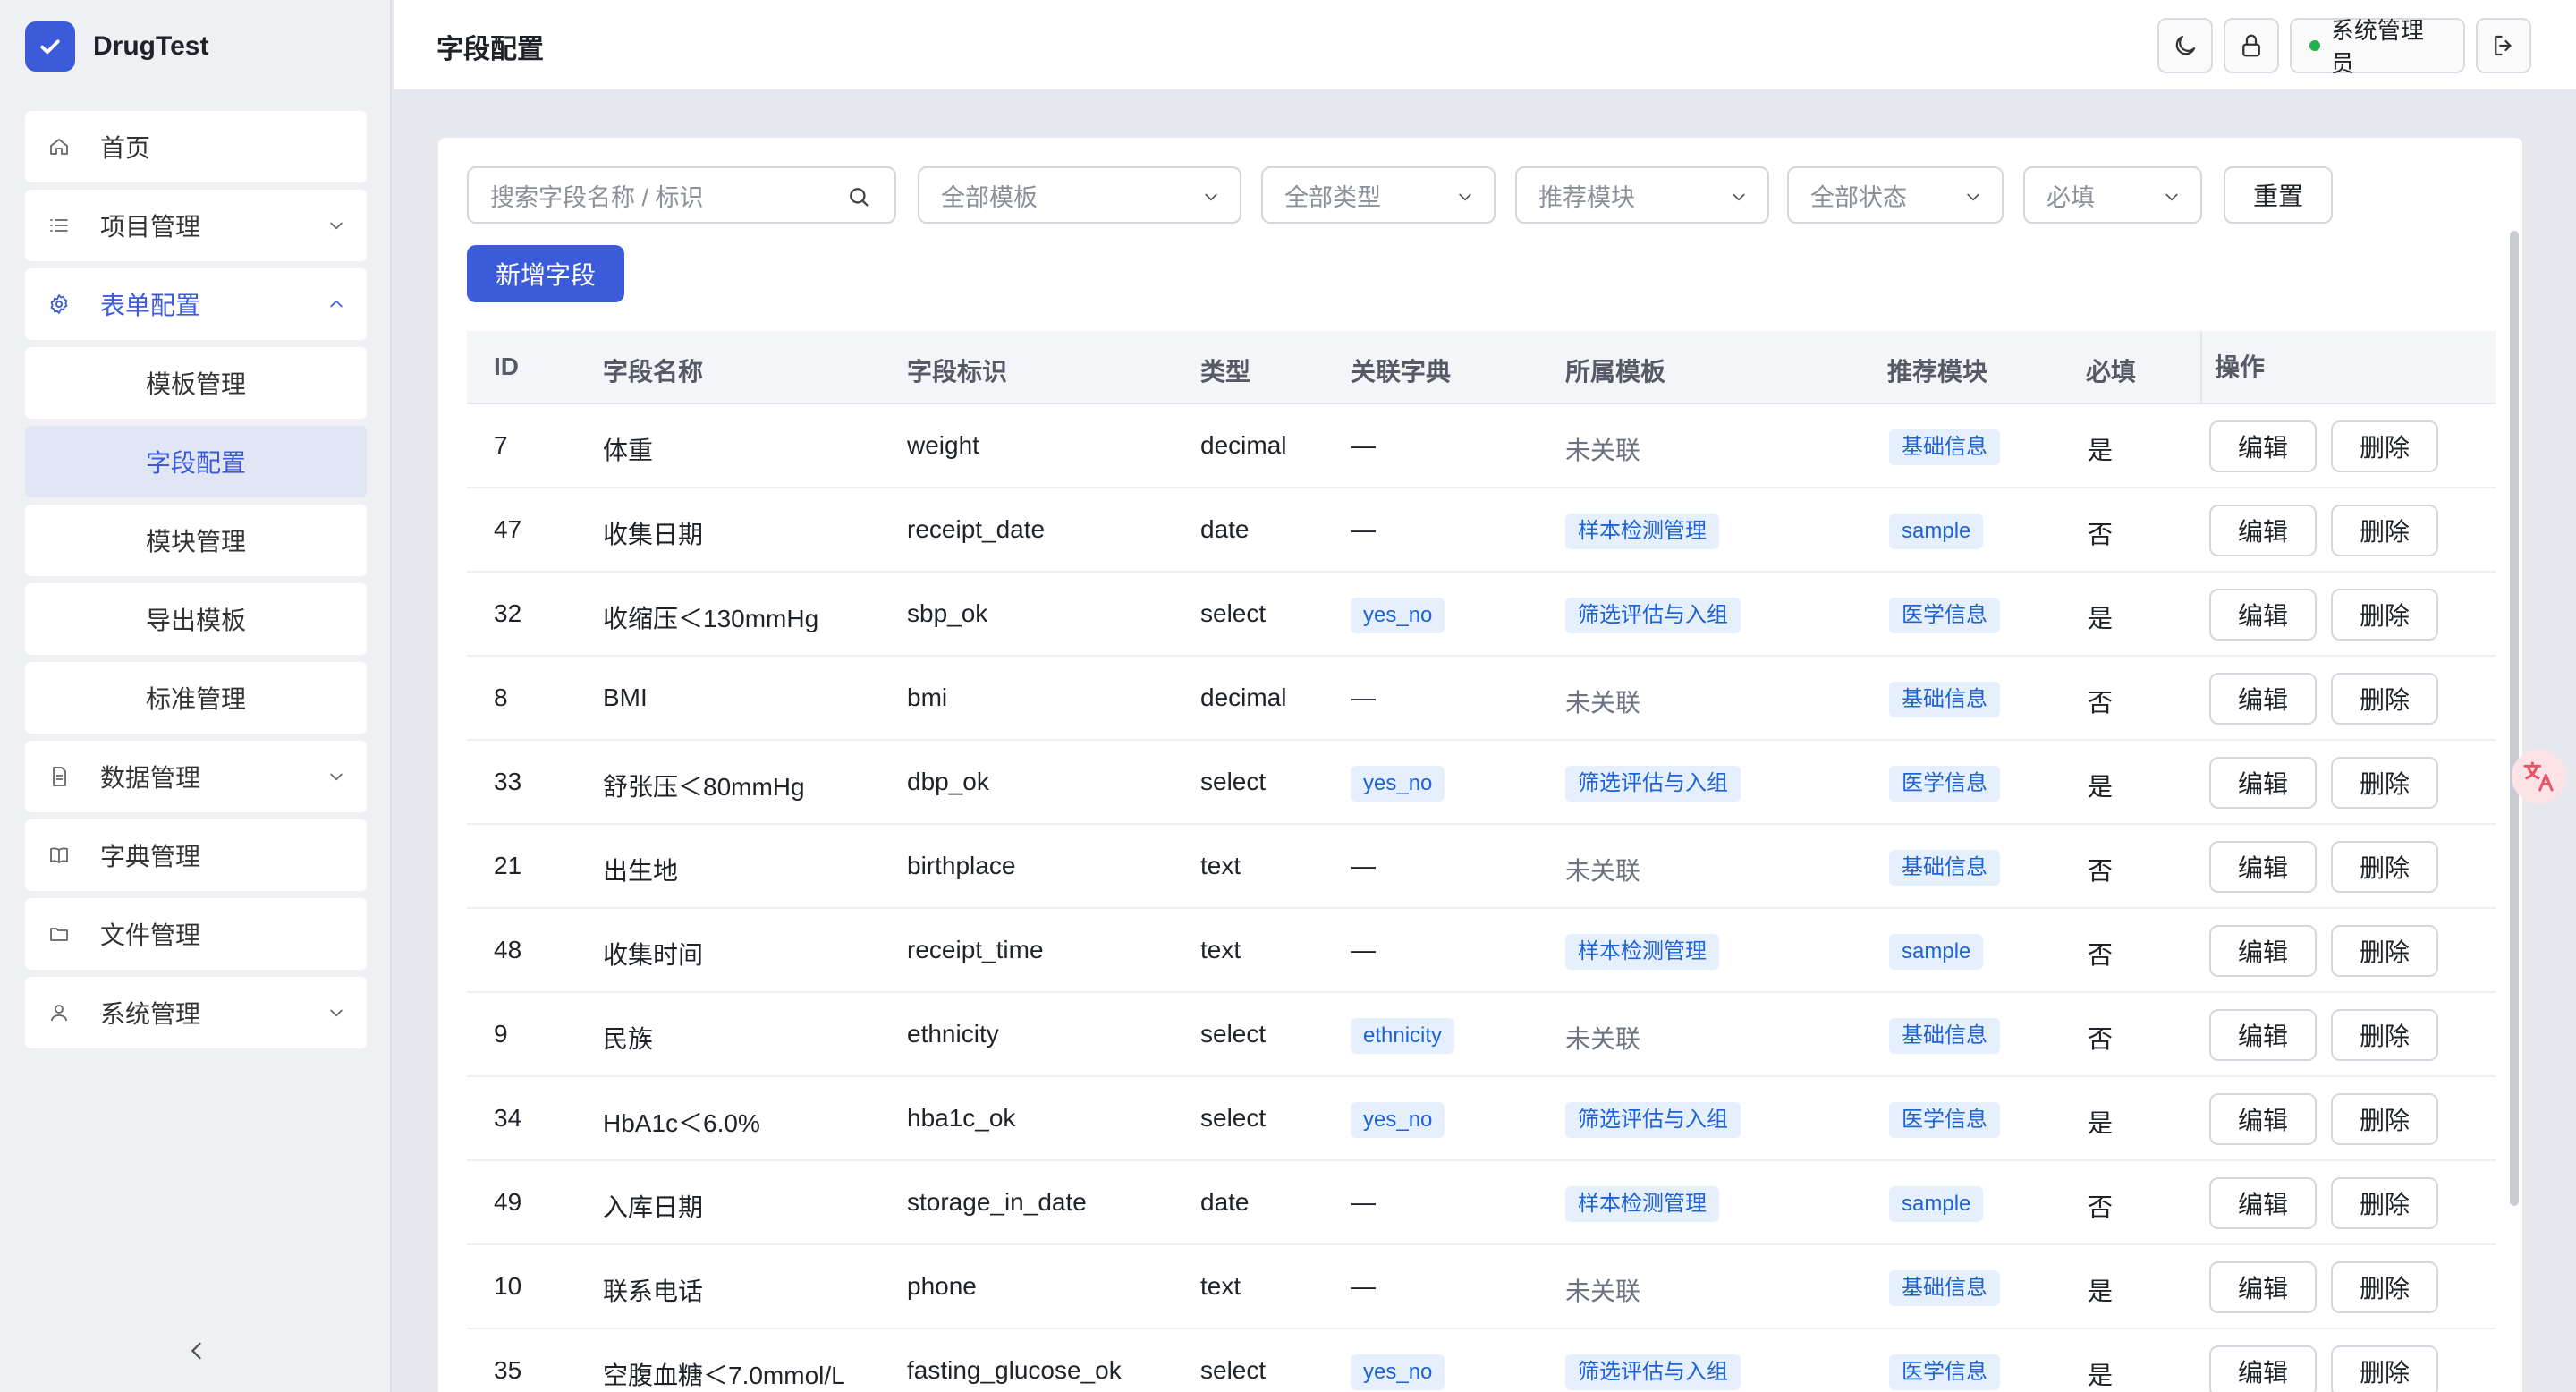  What do you see at coordinates (681, 195) in the screenshot?
I see `search-input: 搜索字段名称 / 标识` at bounding box center [681, 195].